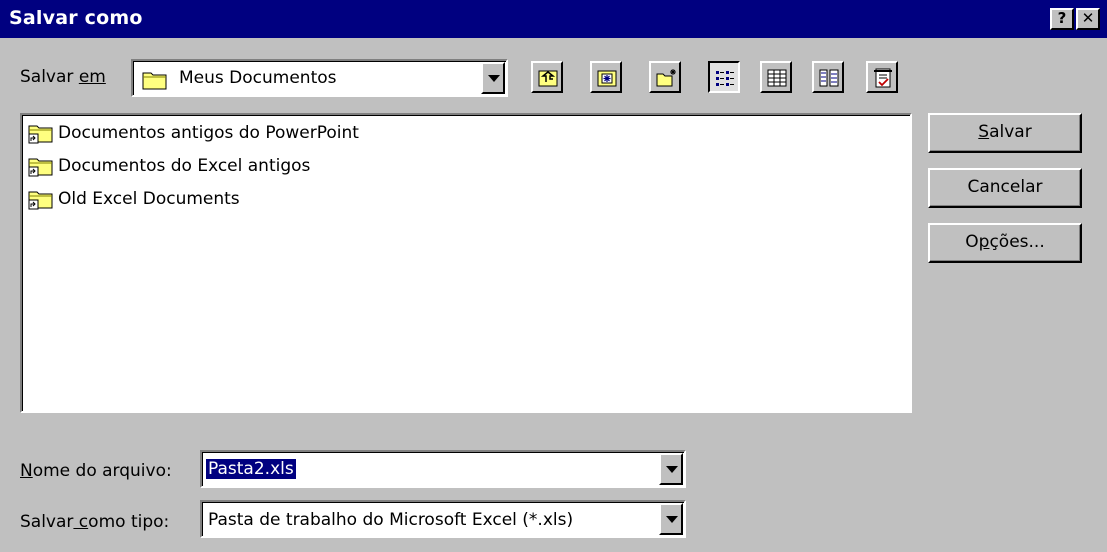  I want to click on properties-view-icon, so click(829, 78).